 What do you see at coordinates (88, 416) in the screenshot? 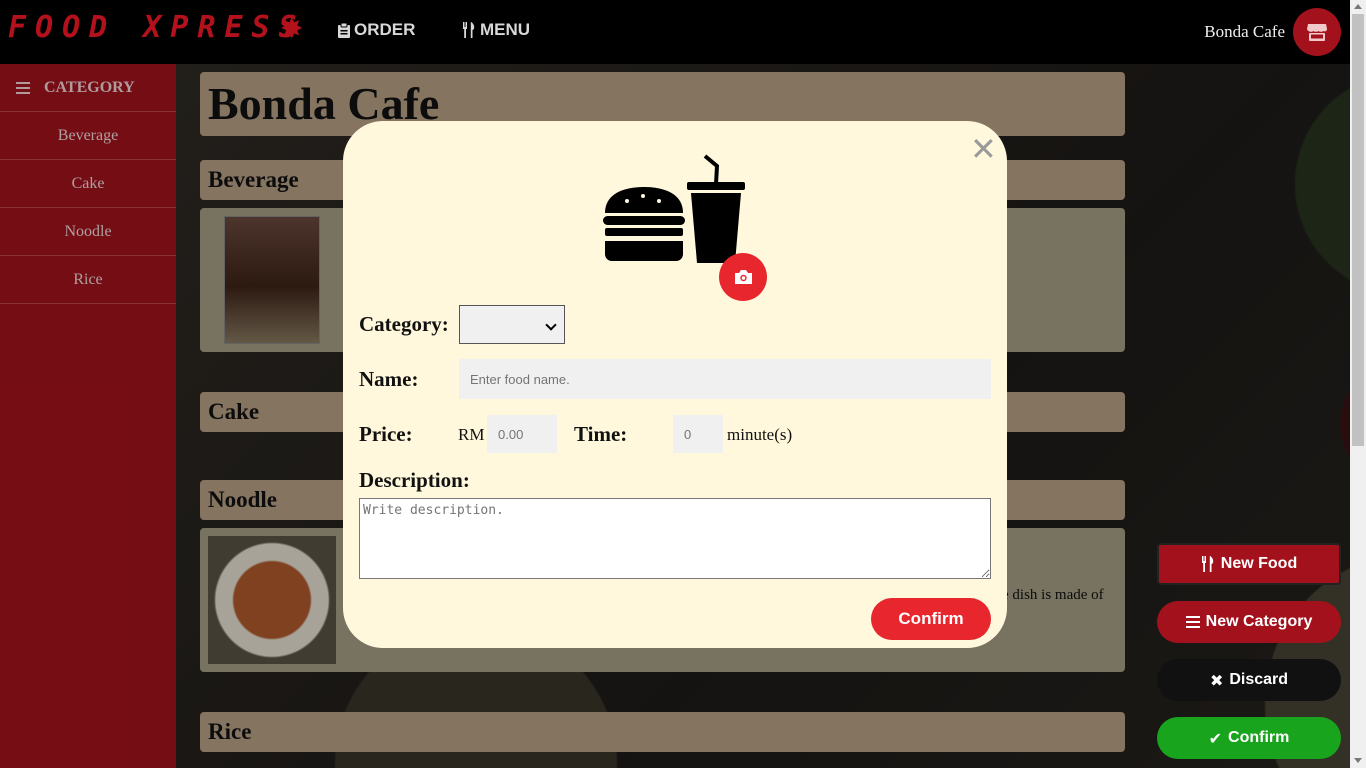
I see `category-sidebar: CATEGORY Beverage Cake Noodle Rice` at bounding box center [88, 416].